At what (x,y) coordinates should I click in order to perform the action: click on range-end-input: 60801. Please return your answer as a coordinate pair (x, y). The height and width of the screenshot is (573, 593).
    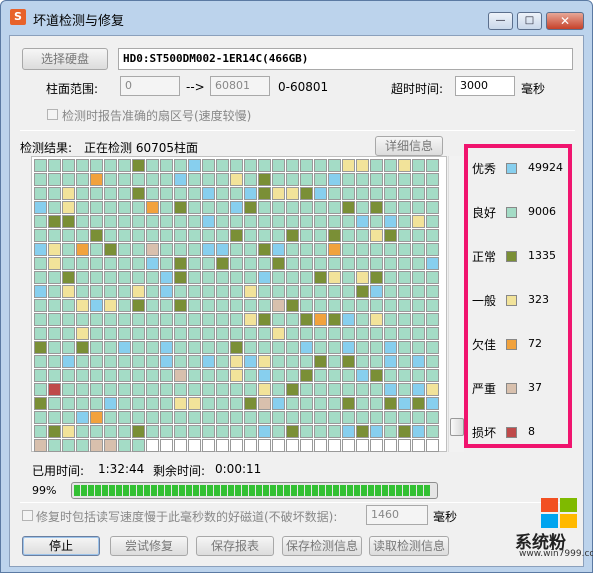
    Looking at the image, I should click on (240, 86).